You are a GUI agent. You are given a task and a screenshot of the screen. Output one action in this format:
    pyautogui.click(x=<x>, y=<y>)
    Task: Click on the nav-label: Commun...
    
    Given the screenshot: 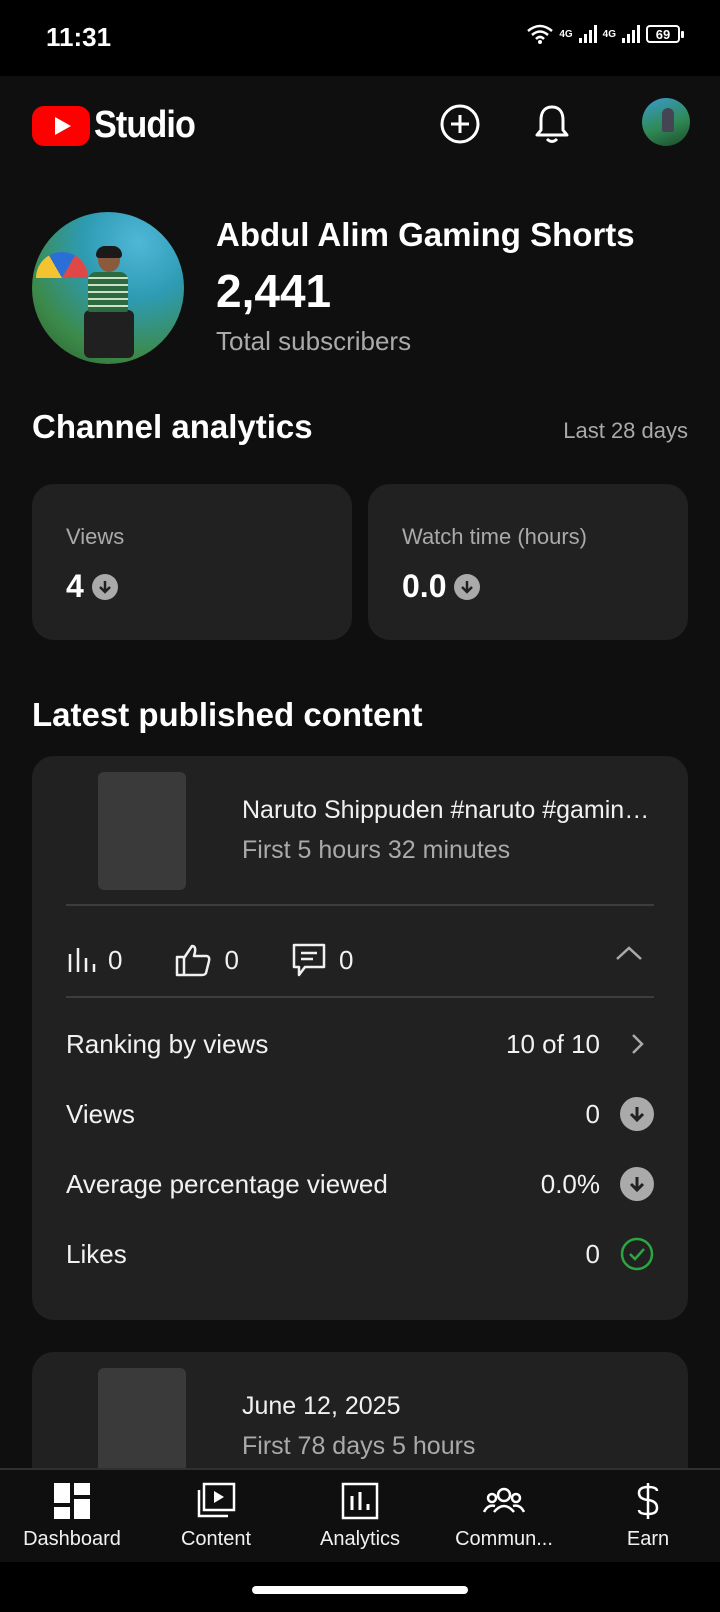 What is the action you would take?
    pyautogui.click(x=504, y=1539)
    